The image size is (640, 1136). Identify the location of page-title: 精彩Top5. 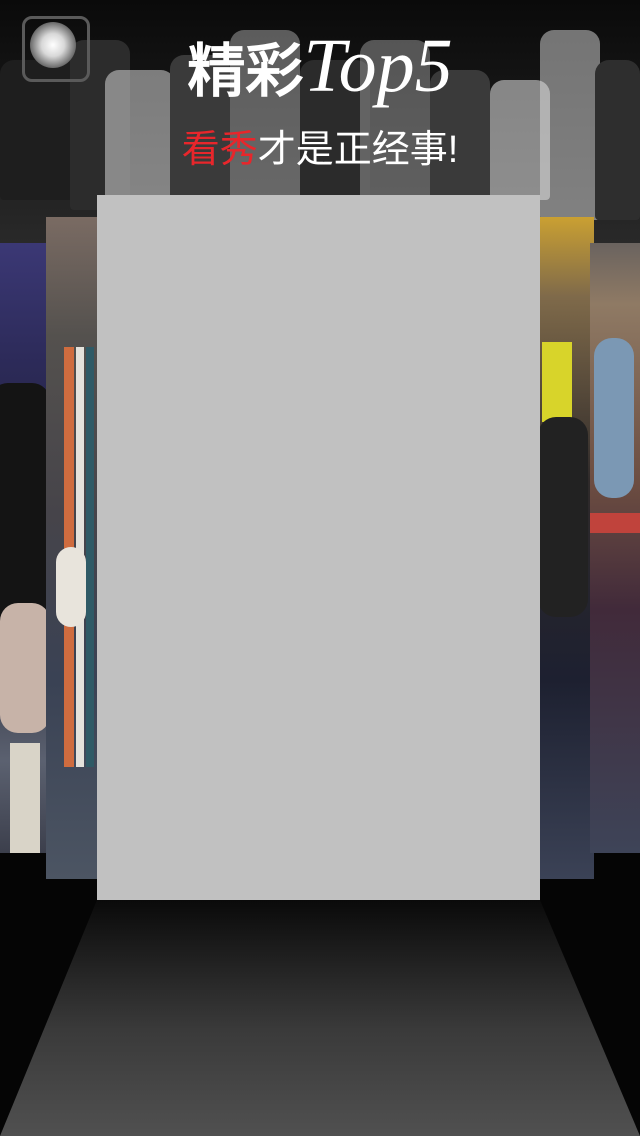
(320, 66).